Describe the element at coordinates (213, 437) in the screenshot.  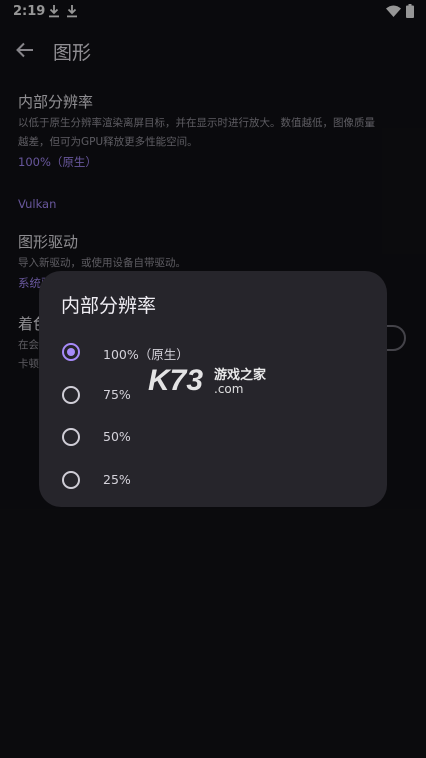
I see `option-50: 50%` at that location.